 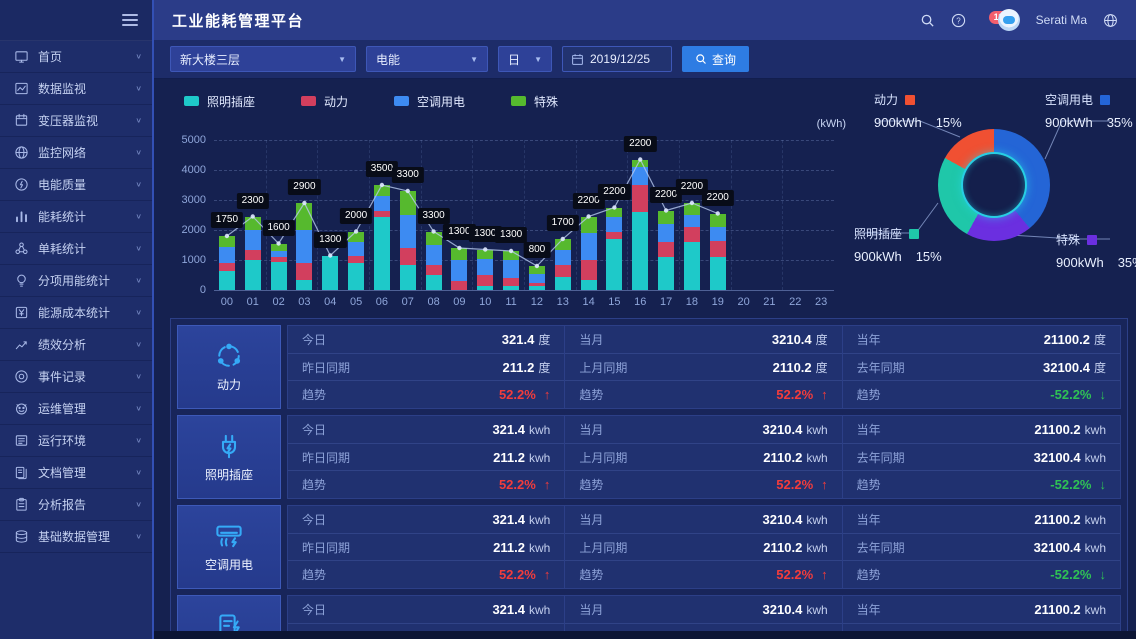 What do you see at coordinates (278, 302) in the screenshot?
I see `x-axis-tick: 02` at bounding box center [278, 302].